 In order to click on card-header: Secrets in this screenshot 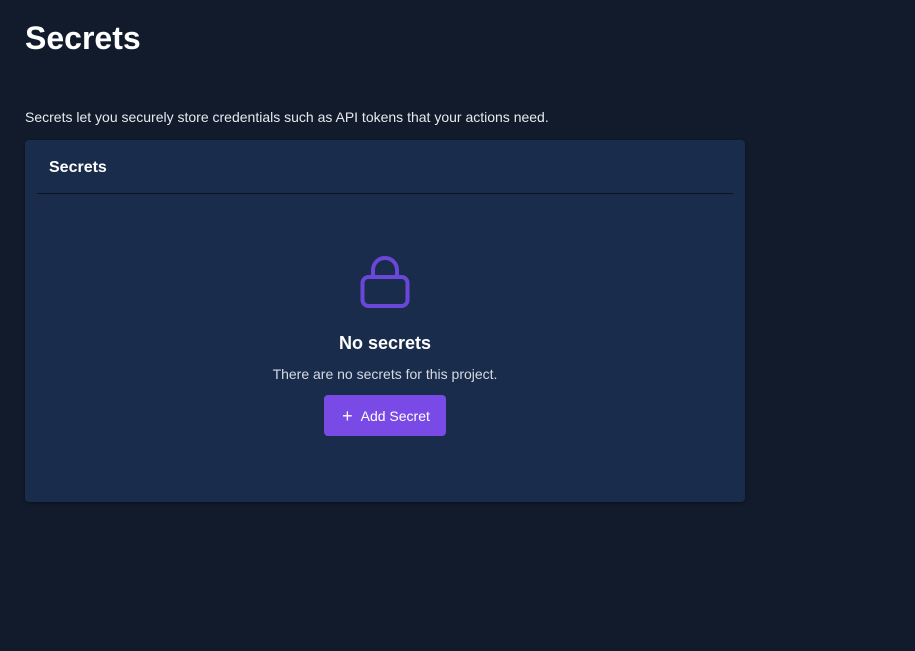, I will do `click(385, 167)`.